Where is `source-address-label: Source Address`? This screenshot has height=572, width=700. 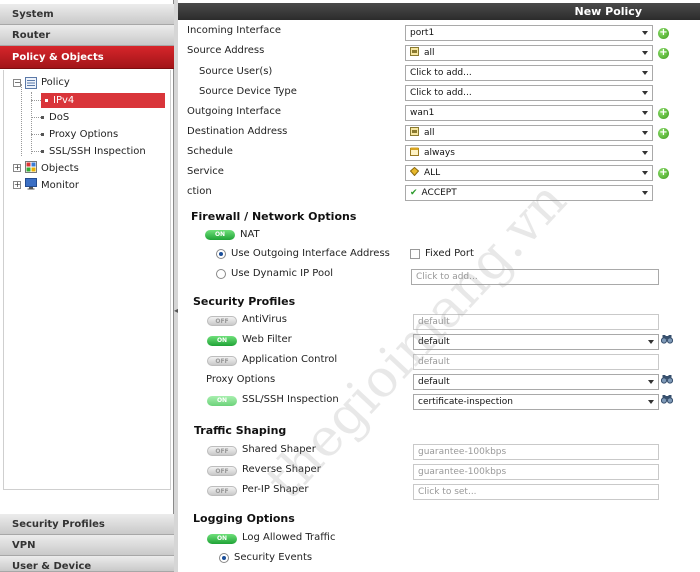 source-address-label: Source Address is located at coordinates (226, 50).